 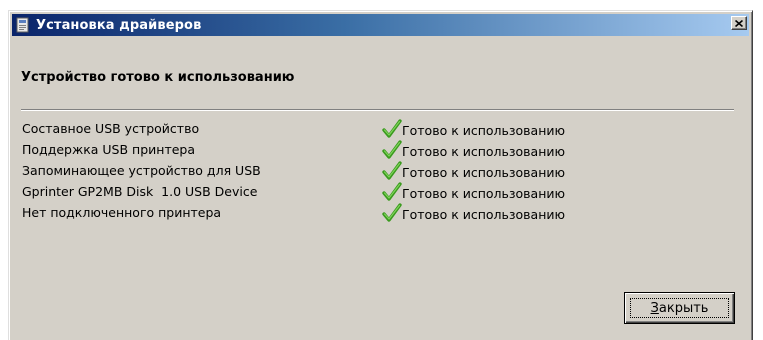 I want to click on status-heading: Устройство готово к использованию, so click(x=158, y=77).